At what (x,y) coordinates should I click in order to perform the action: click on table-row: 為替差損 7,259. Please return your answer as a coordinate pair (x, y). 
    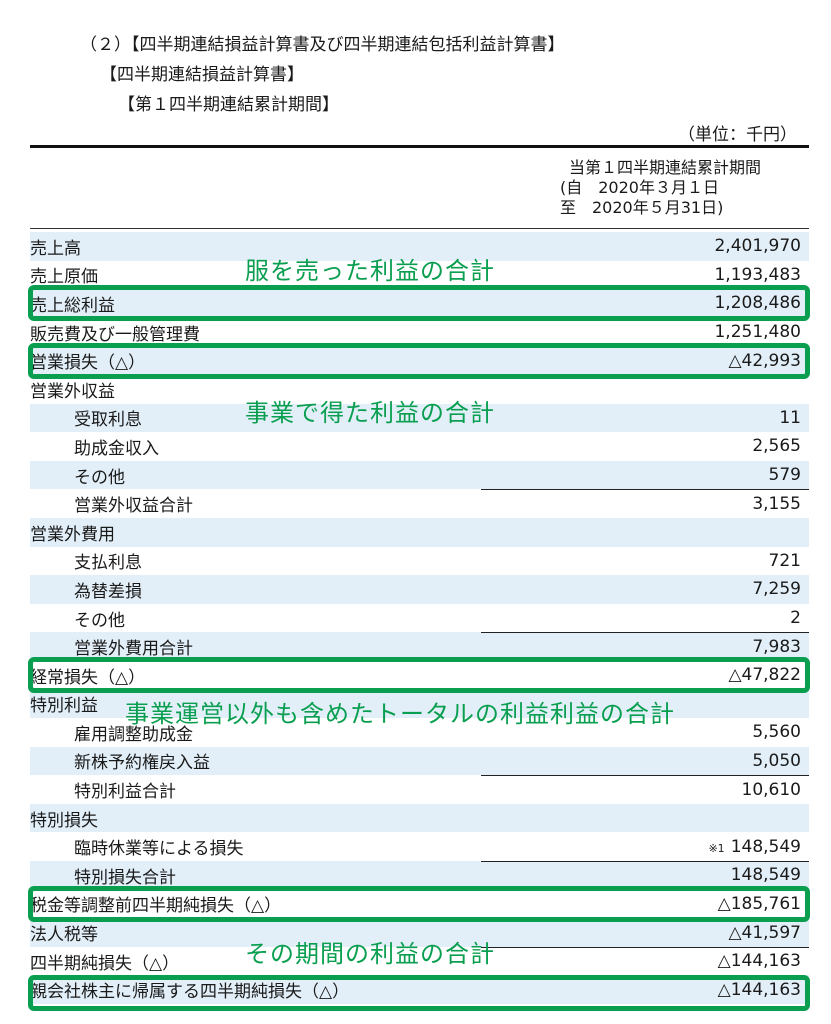
    Looking at the image, I should click on (419, 589).